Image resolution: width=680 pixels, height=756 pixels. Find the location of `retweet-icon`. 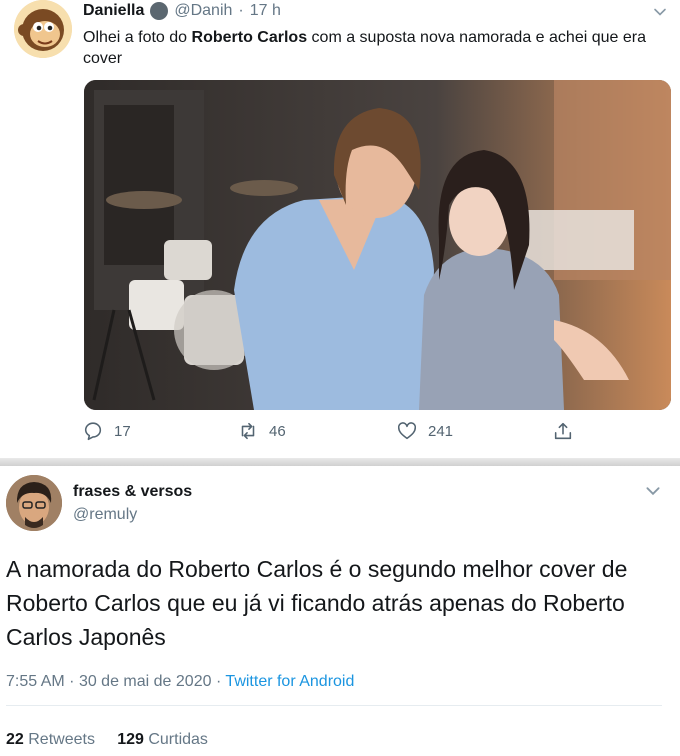

retweet-icon is located at coordinates (248, 431).